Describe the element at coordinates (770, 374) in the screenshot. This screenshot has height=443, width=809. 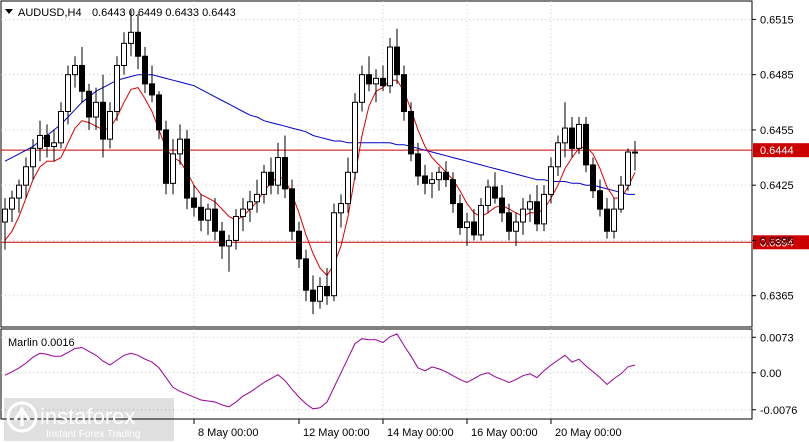
I see `osc-y-tick-label: 0.00` at that location.